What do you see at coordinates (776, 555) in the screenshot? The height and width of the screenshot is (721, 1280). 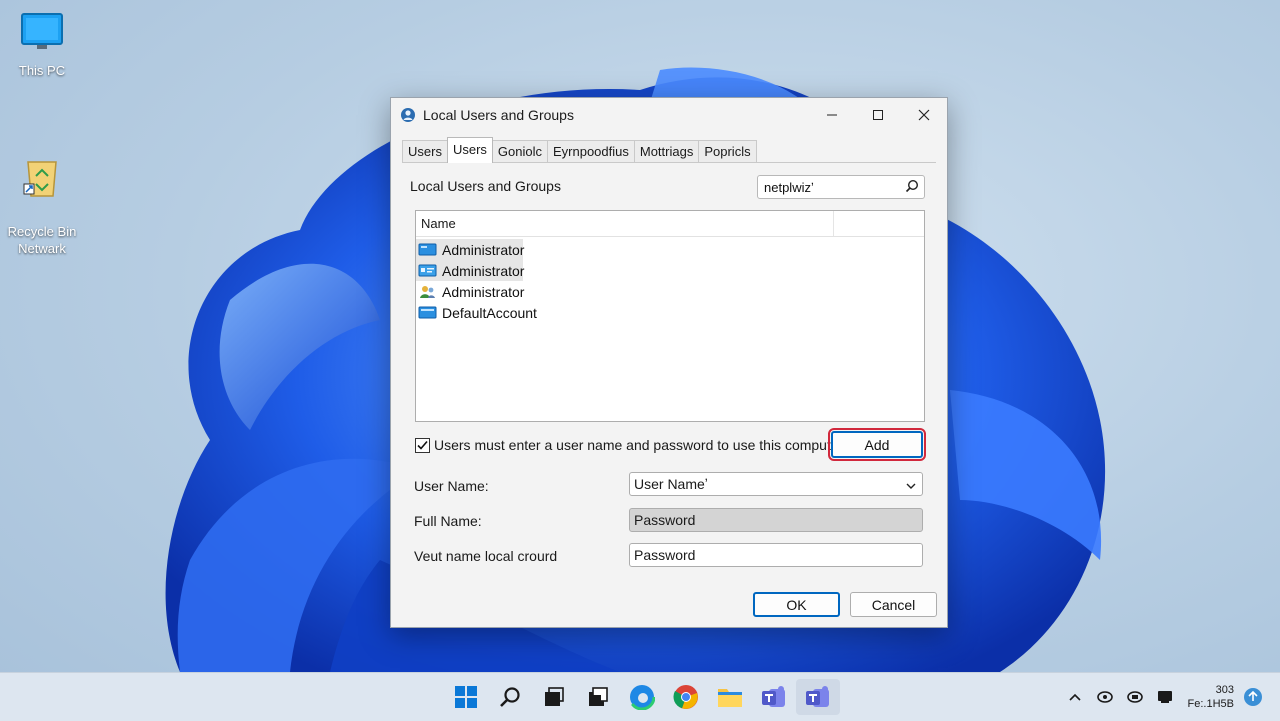 I see `local-group-field: Password` at bounding box center [776, 555].